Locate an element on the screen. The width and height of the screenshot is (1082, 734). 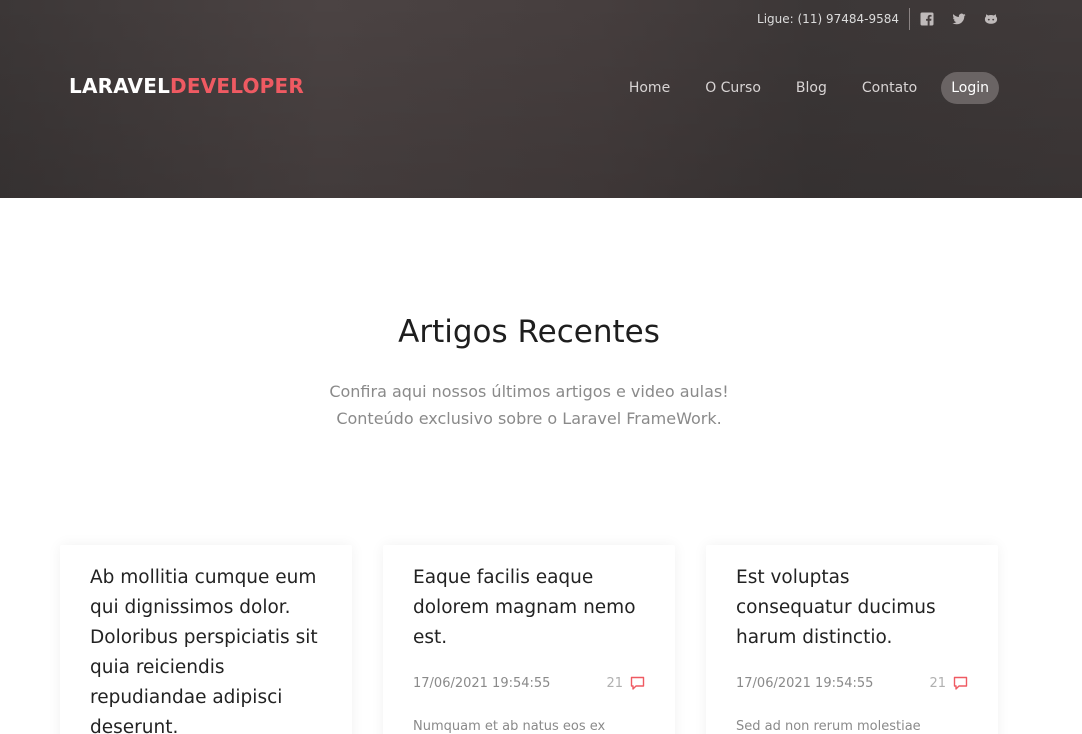
social-links is located at coordinates (959, 19).